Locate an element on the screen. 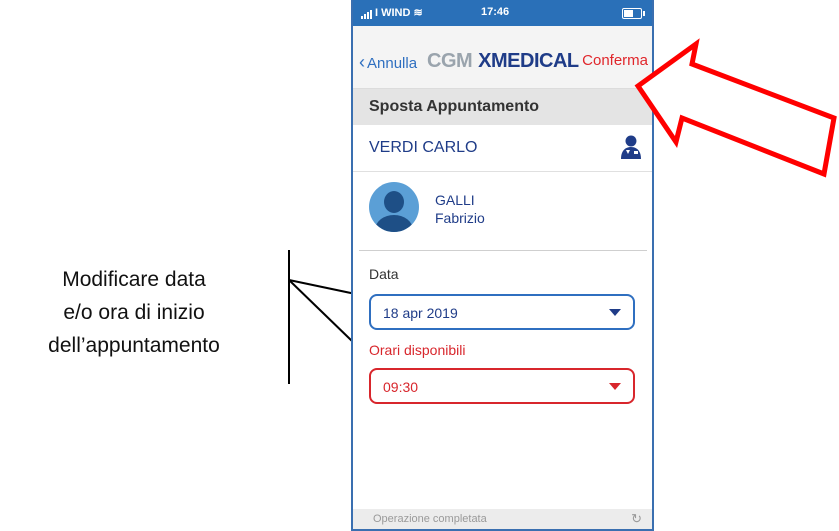  doctor-first-name: Fabrizio is located at coordinates (460, 218).